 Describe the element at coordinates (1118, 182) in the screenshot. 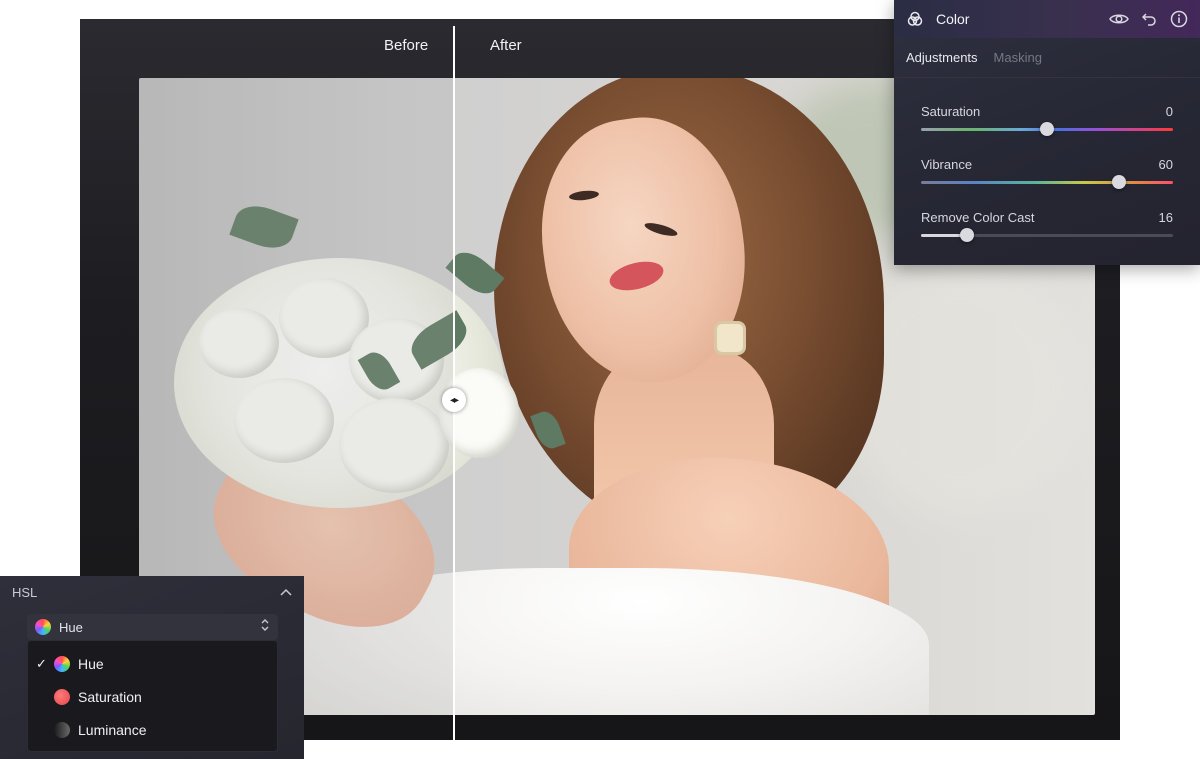

I see `vibrance-slider-thumb` at that location.